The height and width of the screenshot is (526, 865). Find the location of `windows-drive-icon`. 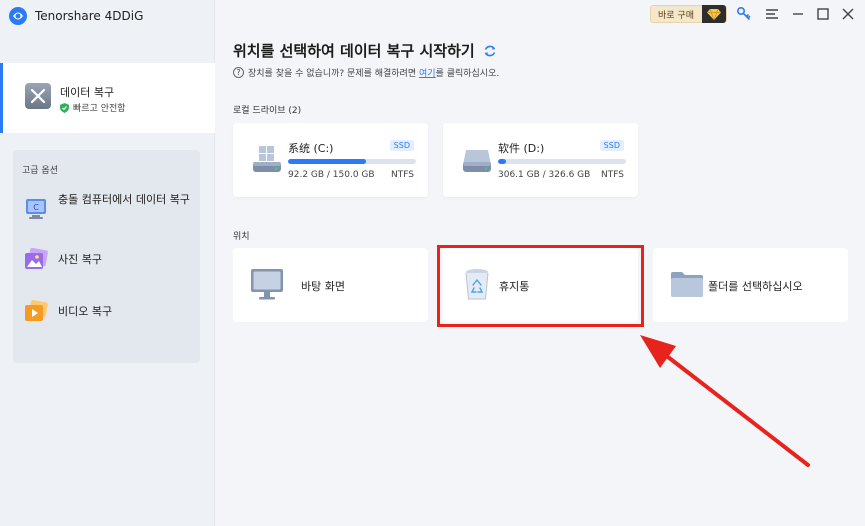

windows-drive-icon is located at coordinates (267, 159).